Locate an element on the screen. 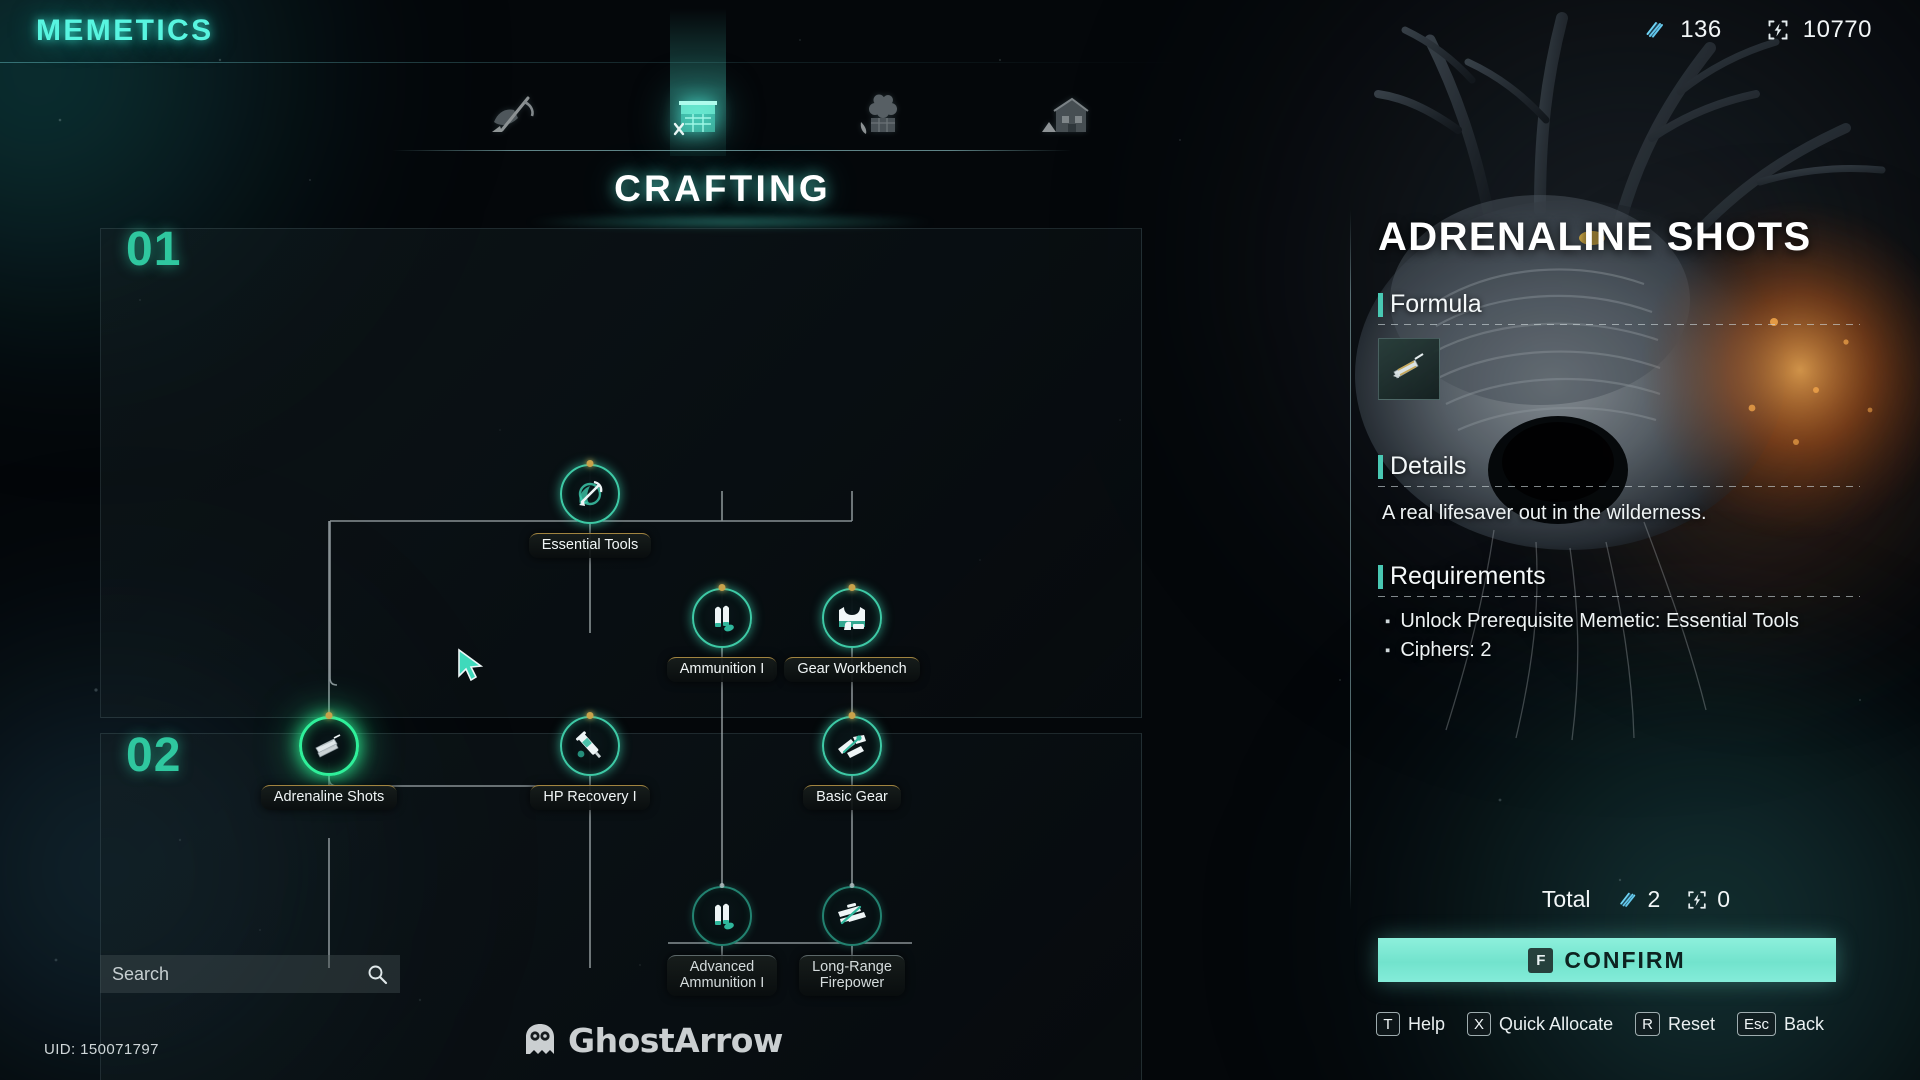 The height and width of the screenshot is (1080, 1920). crafting-workbench-icon is located at coordinates (695, 118).